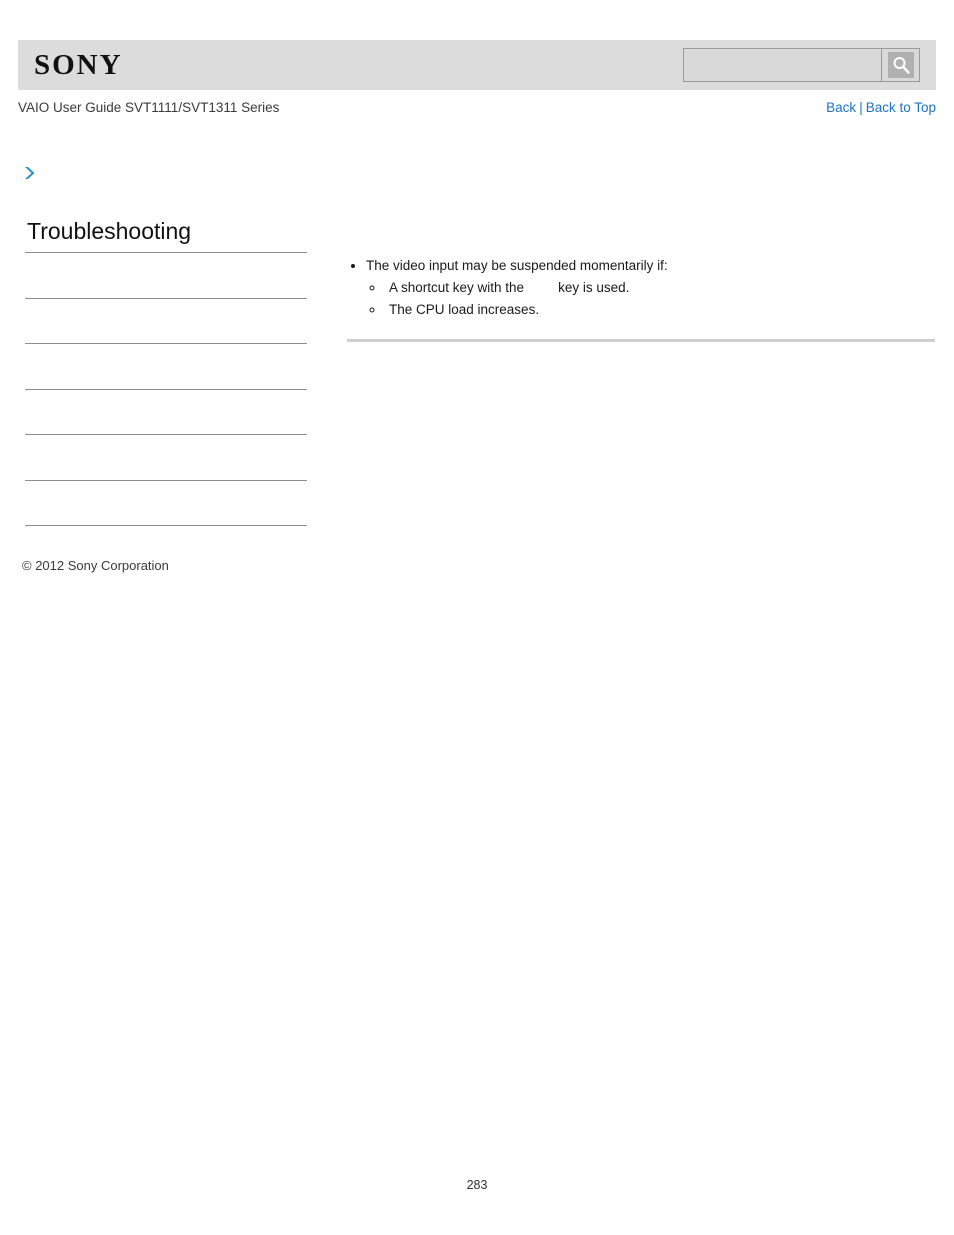  What do you see at coordinates (477, 65) in the screenshot?
I see `site-header: SONY` at bounding box center [477, 65].